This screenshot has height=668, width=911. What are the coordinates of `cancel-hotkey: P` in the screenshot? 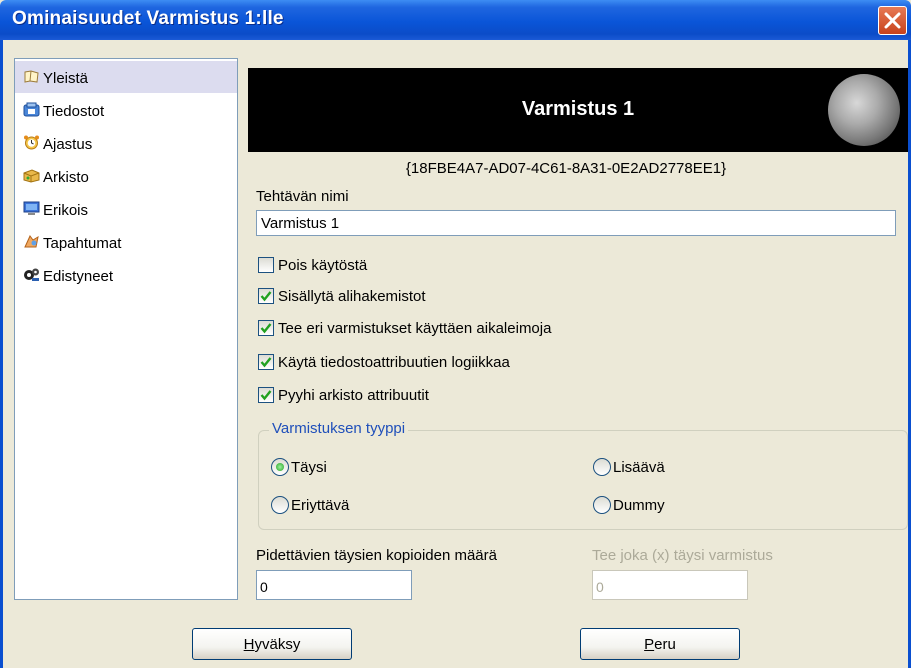 It's located at (649, 644).